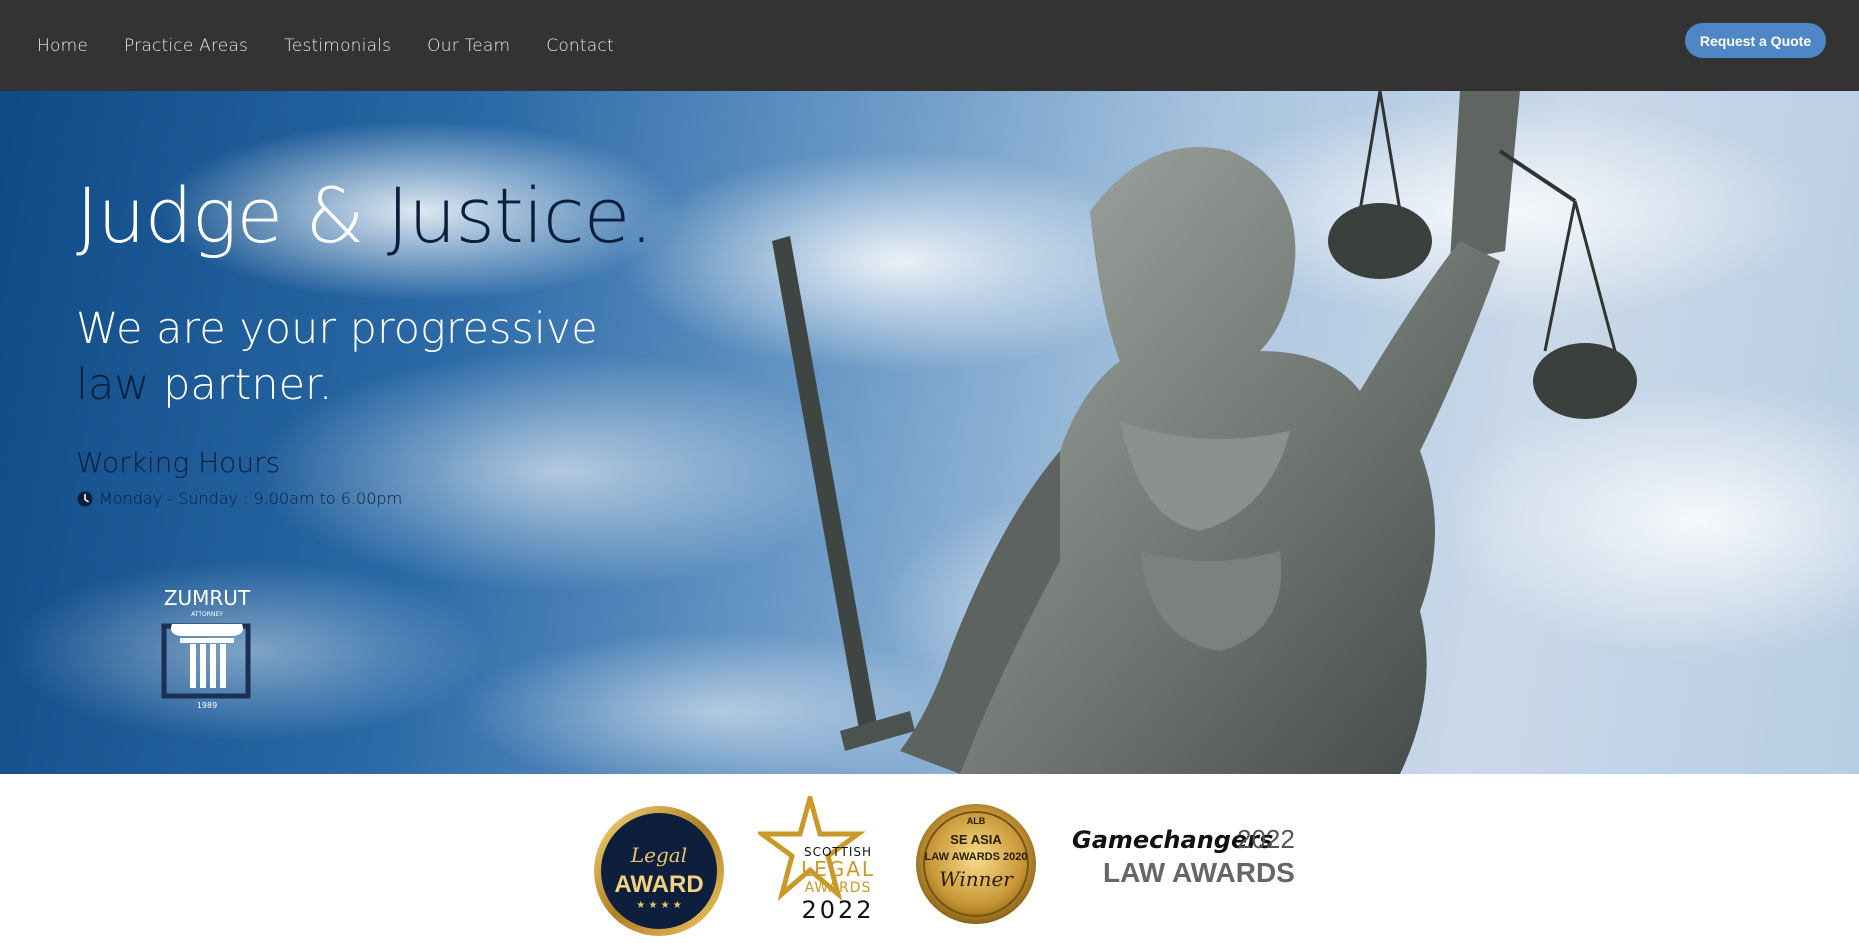 The image size is (1859, 943). I want to click on zumrut-attorney-logo: ZUMRUT ATTORNEY 1989, so click(206, 648).